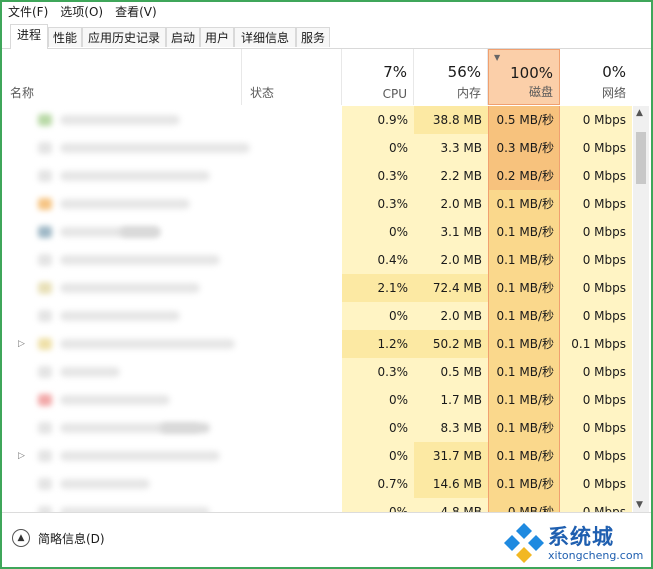 This screenshot has width=653, height=569. What do you see at coordinates (614, 72) in the screenshot?
I see `network-total-percent: 0%` at bounding box center [614, 72].